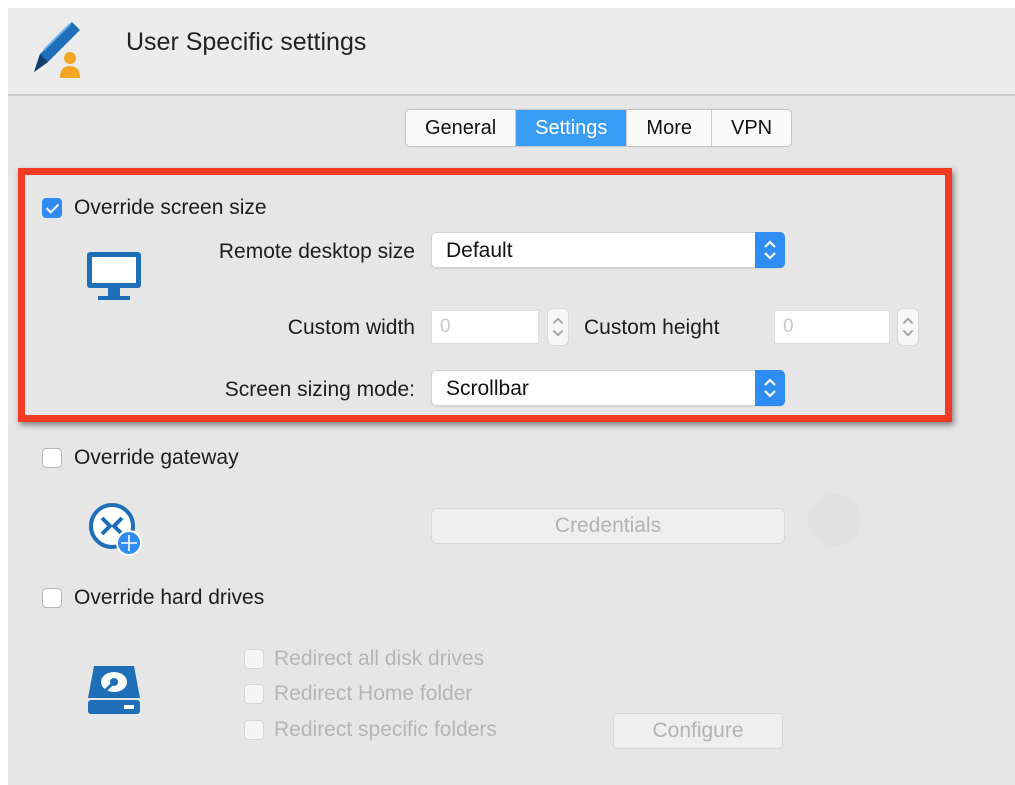 The height and width of the screenshot is (785, 1015). I want to click on tab-settings: Settings, so click(572, 128).